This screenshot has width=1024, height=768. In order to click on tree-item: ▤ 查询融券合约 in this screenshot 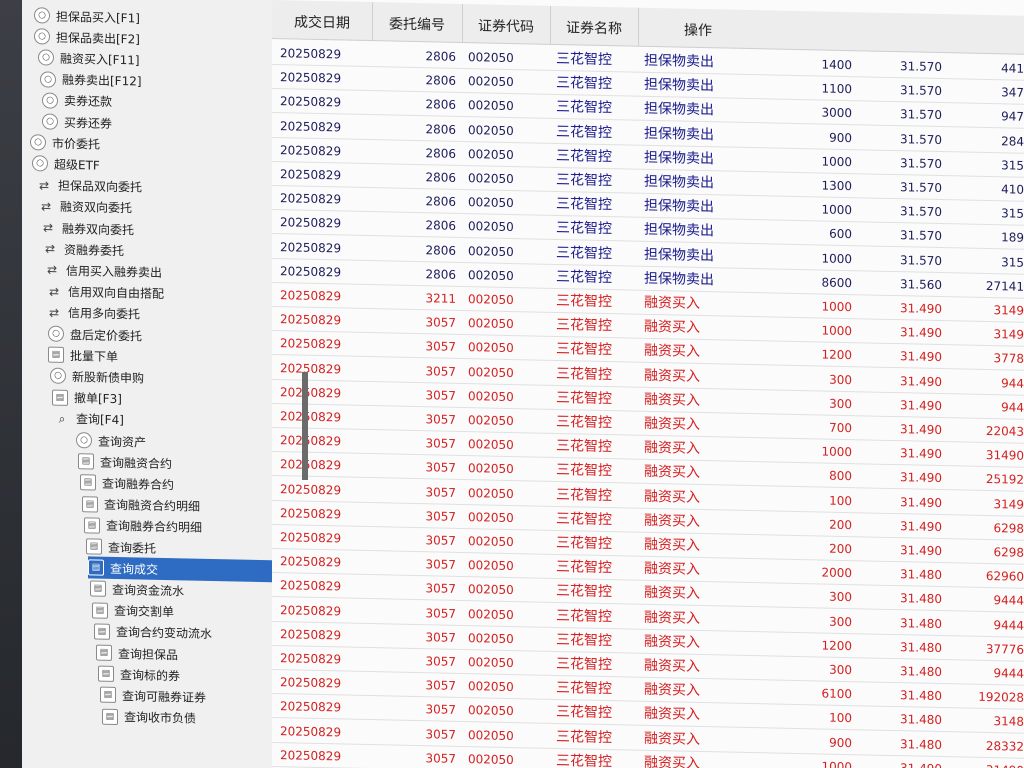, I will do `click(127, 484)`.